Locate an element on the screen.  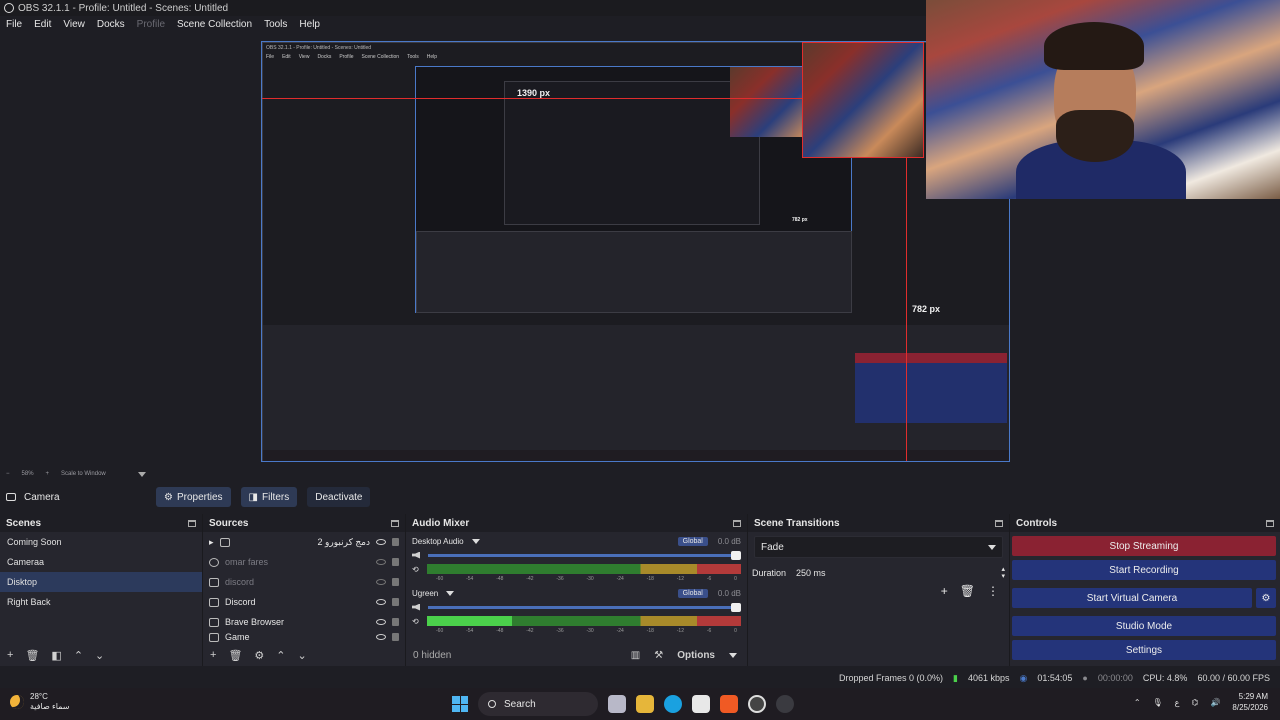
source-item: ▸ دمج كرنبورو 2 is located at coordinates (304, 542).